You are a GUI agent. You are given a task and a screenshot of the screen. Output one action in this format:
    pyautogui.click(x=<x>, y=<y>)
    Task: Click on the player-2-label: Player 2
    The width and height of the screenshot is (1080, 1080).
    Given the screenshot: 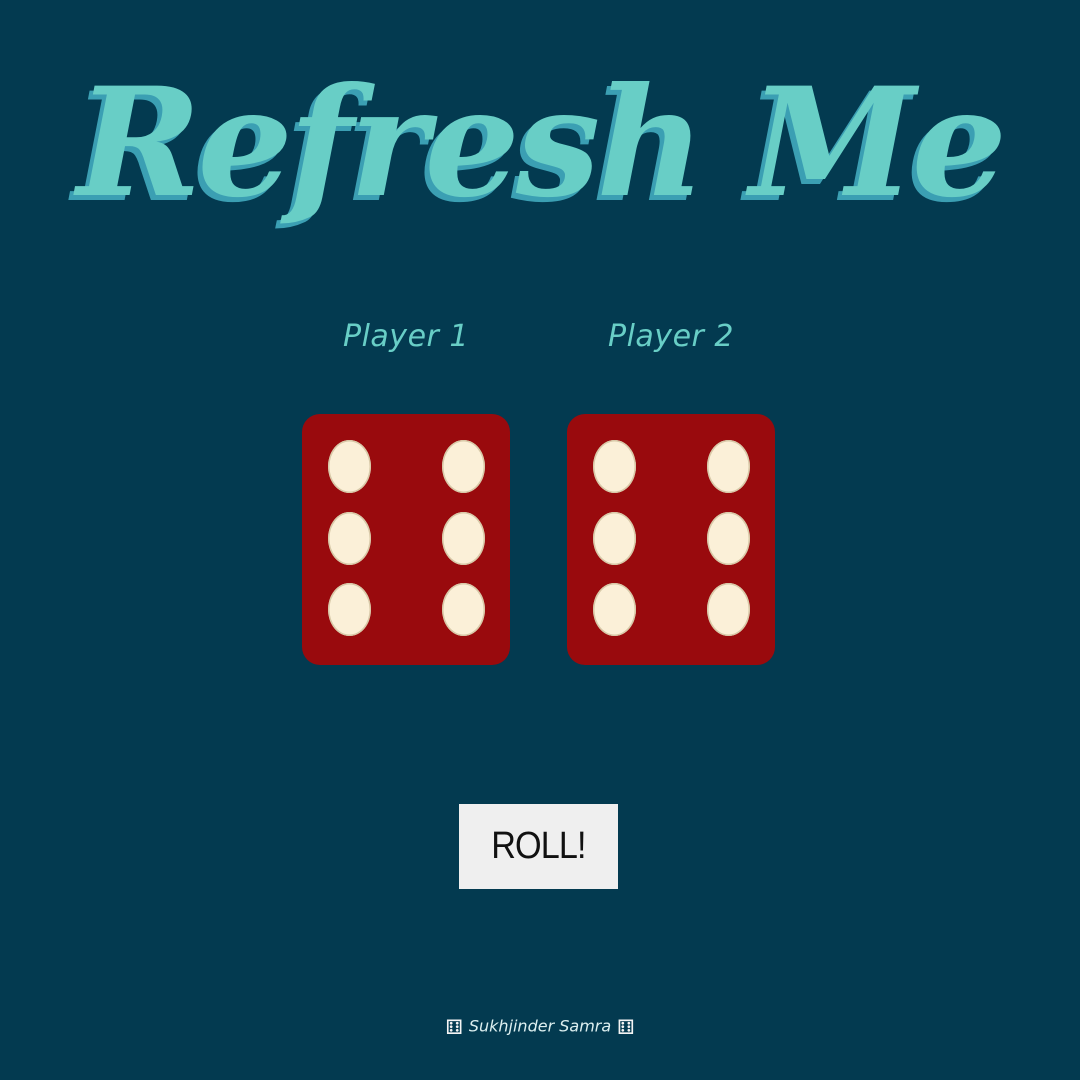 What is the action you would take?
    pyautogui.click(x=671, y=336)
    